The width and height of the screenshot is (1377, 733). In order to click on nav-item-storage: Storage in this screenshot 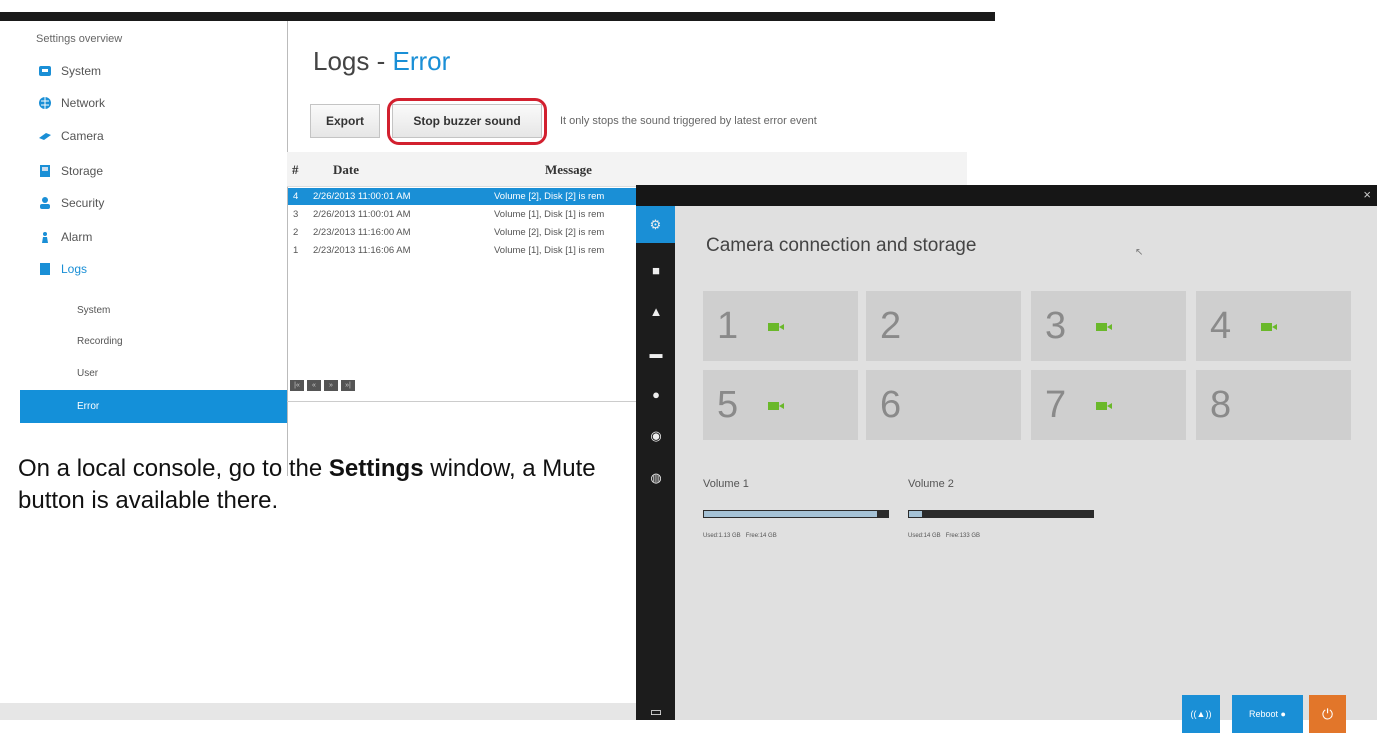, I will do `click(70, 171)`.